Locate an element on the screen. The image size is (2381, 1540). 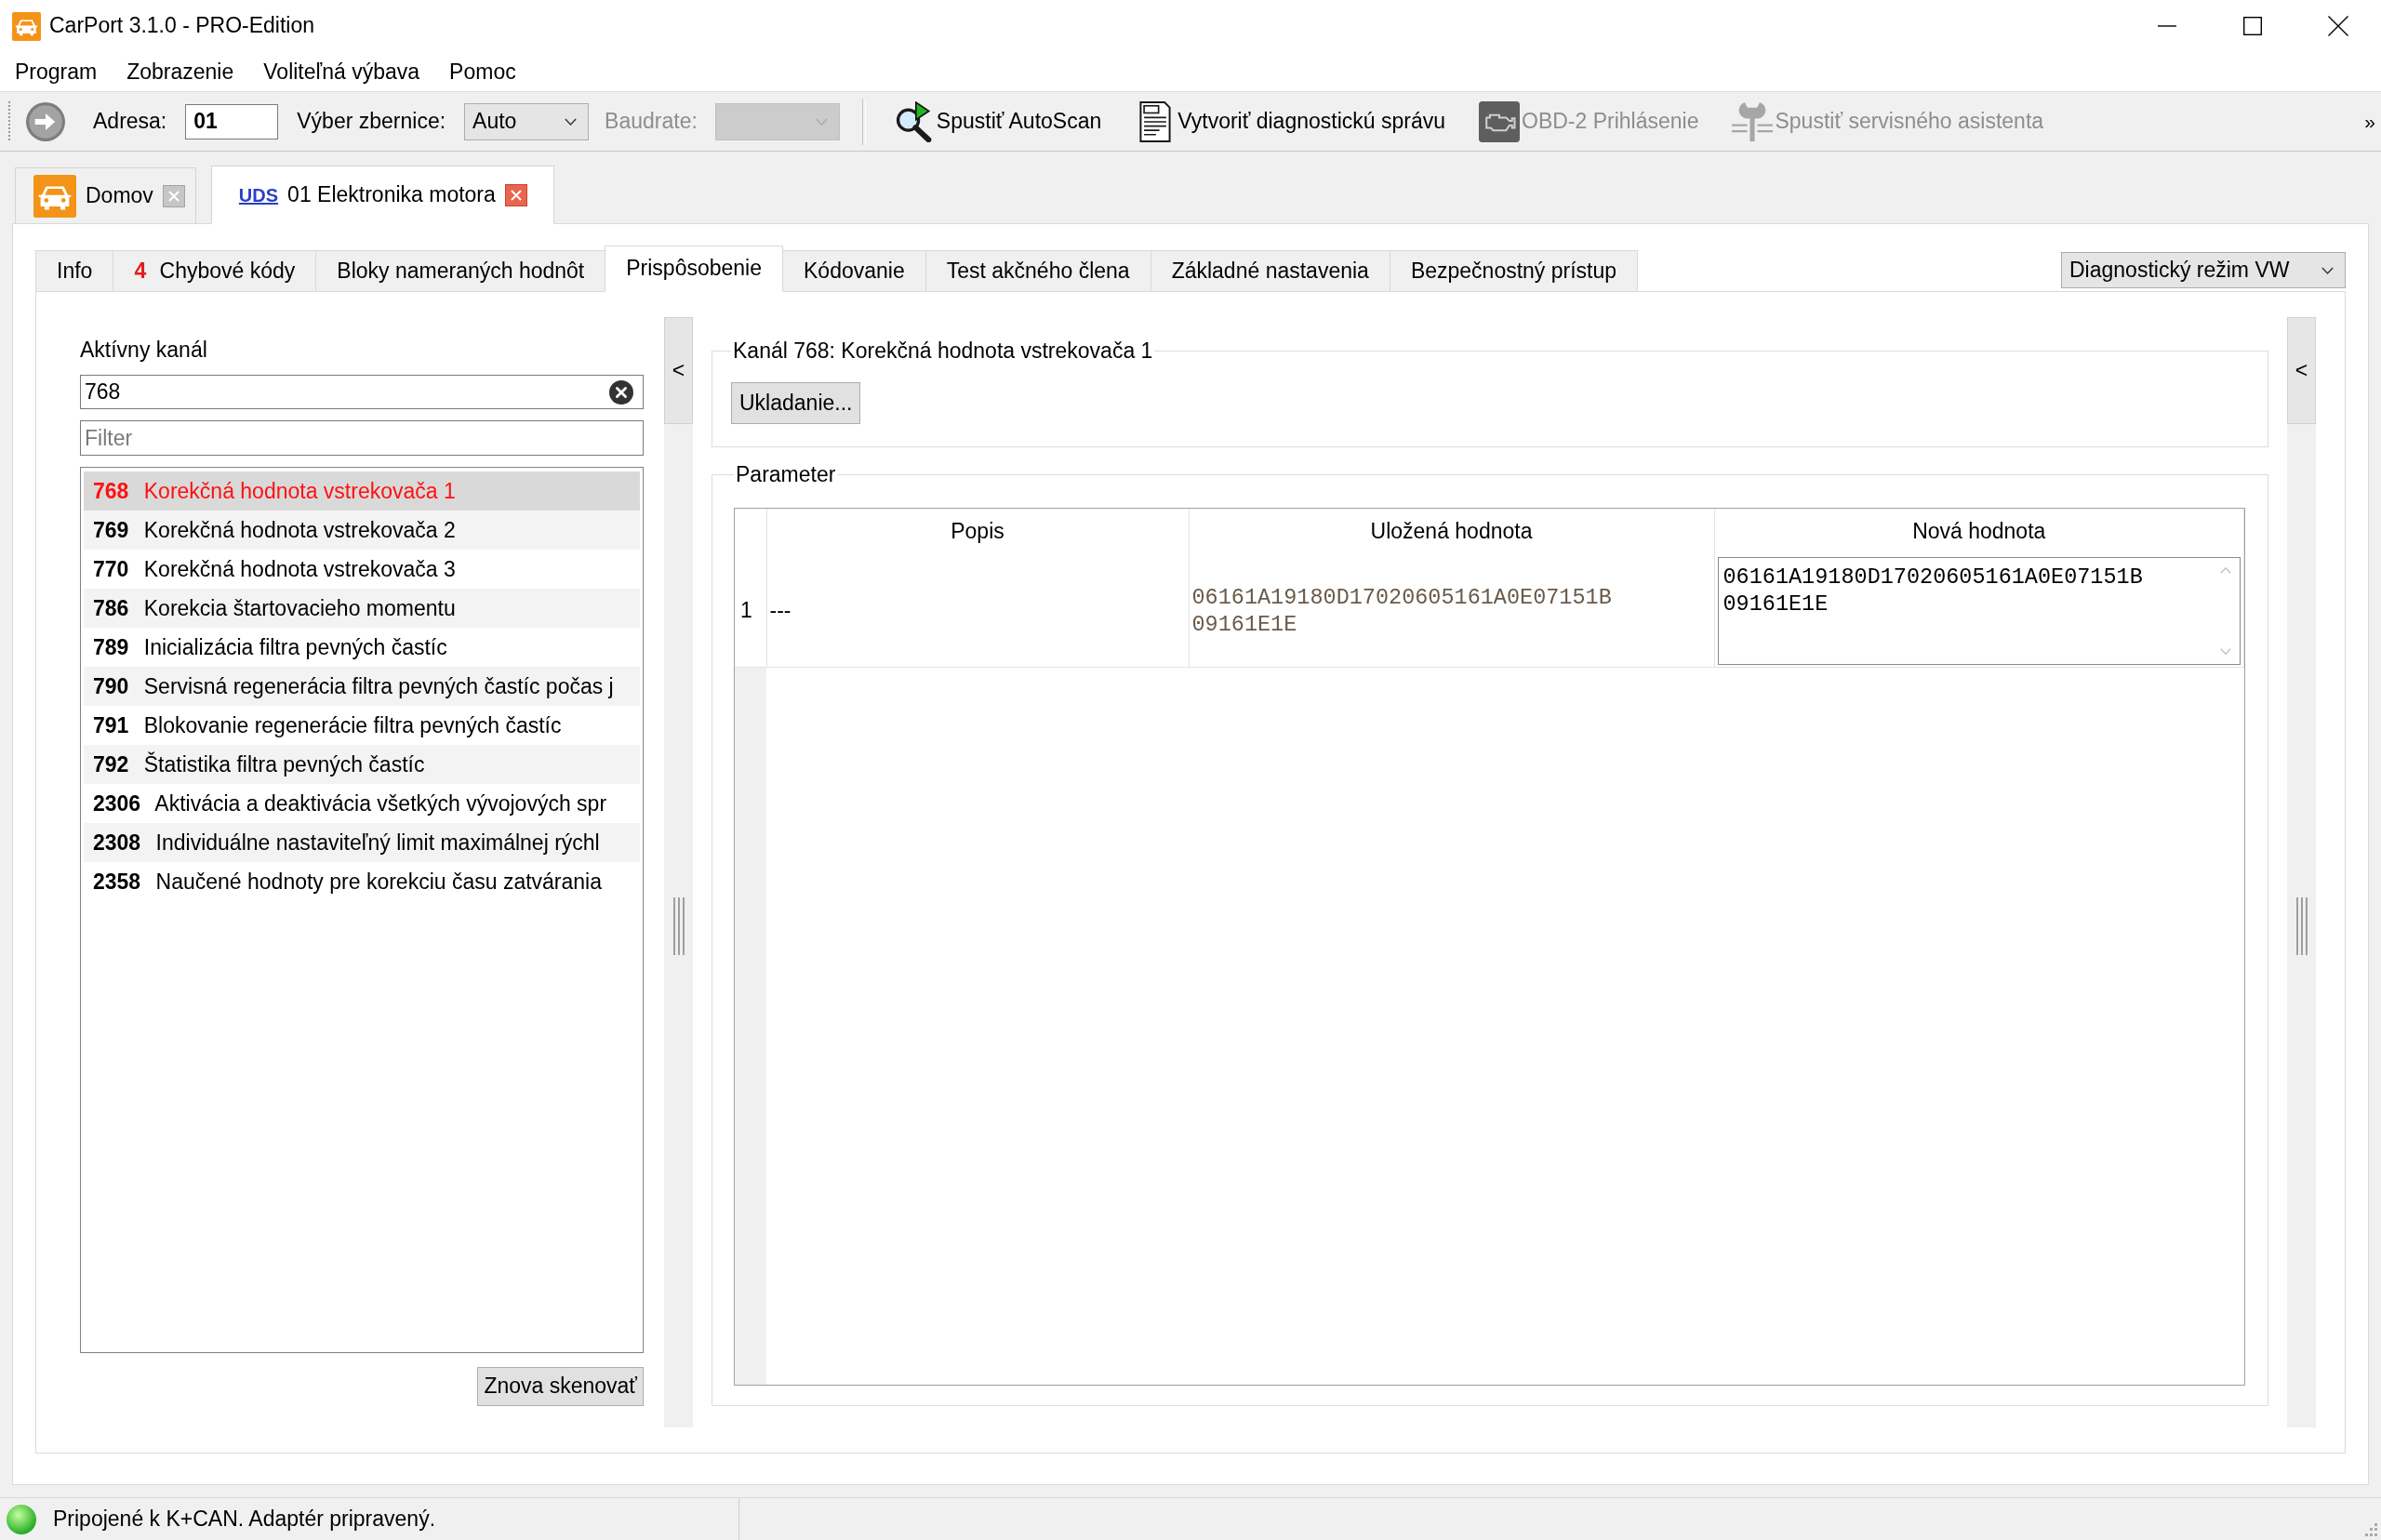
list-item: 2308 Individuálne nastaviteľný limit maximálnej rýchl is located at coordinates (362, 842).